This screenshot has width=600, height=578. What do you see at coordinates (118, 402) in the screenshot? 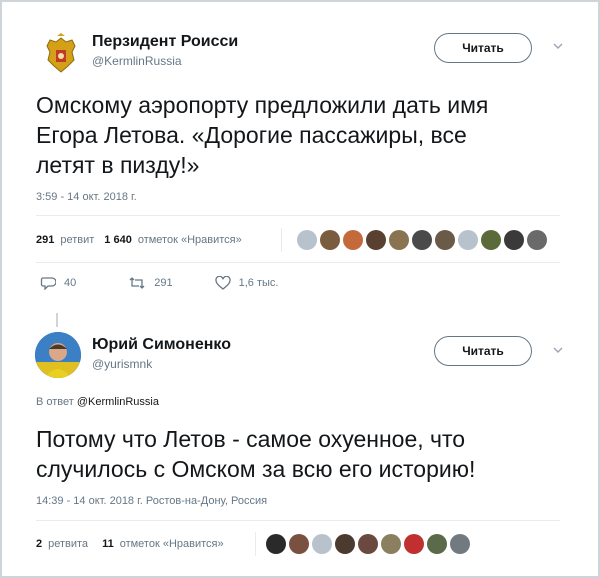
I see `reply-handle-link: @KermlinRussia` at bounding box center [118, 402].